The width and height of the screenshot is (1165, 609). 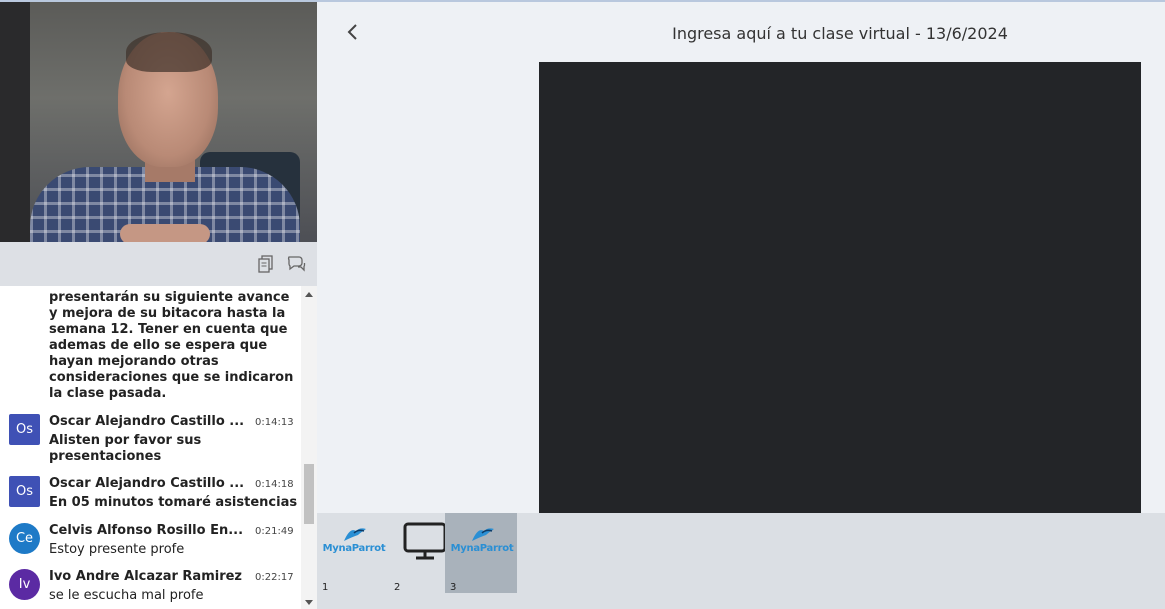 I want to click on scroll-up-icon, so click(x=309, y=294).